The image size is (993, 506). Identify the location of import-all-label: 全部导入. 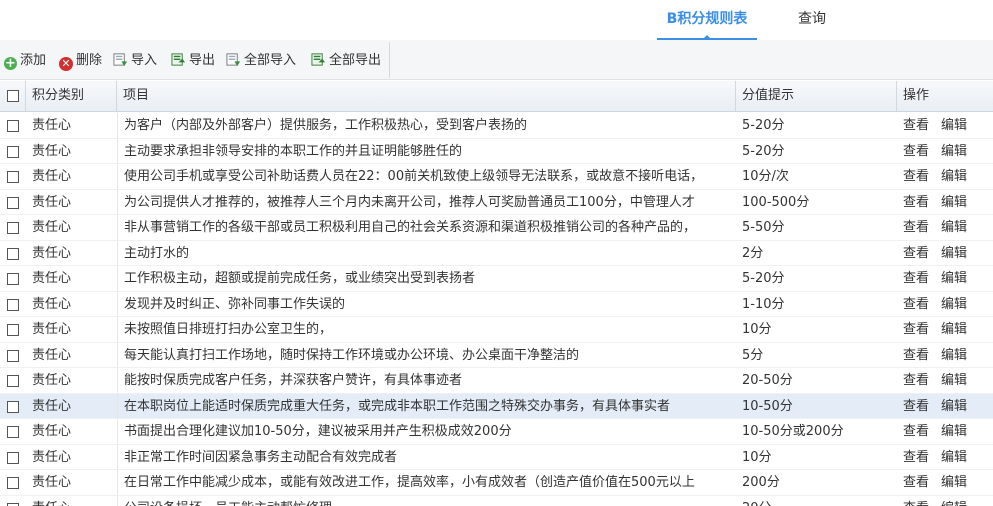
(270, 60).